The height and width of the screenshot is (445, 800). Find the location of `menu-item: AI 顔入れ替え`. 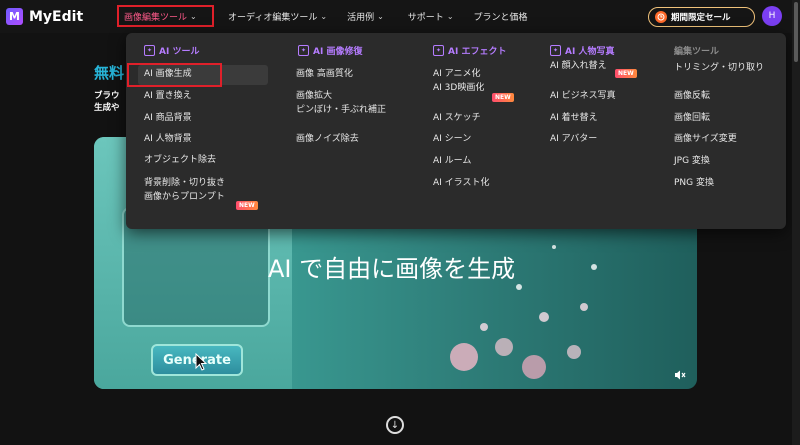

menu-item: AI 顔入れ替え is located at coordinates (580, 66).